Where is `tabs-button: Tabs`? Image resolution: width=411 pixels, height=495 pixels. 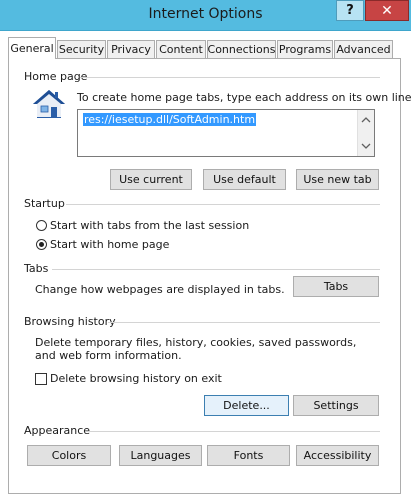 tabs-button: Tabs is located at coordinates (336, 286).